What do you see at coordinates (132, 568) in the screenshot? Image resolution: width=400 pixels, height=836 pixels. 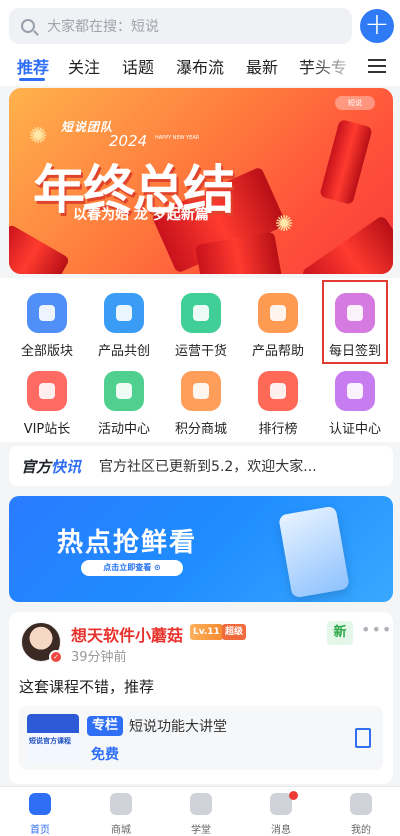 I see `promo-view-button: 点击立即查看 ⊙` at bounding box center [132, 568].